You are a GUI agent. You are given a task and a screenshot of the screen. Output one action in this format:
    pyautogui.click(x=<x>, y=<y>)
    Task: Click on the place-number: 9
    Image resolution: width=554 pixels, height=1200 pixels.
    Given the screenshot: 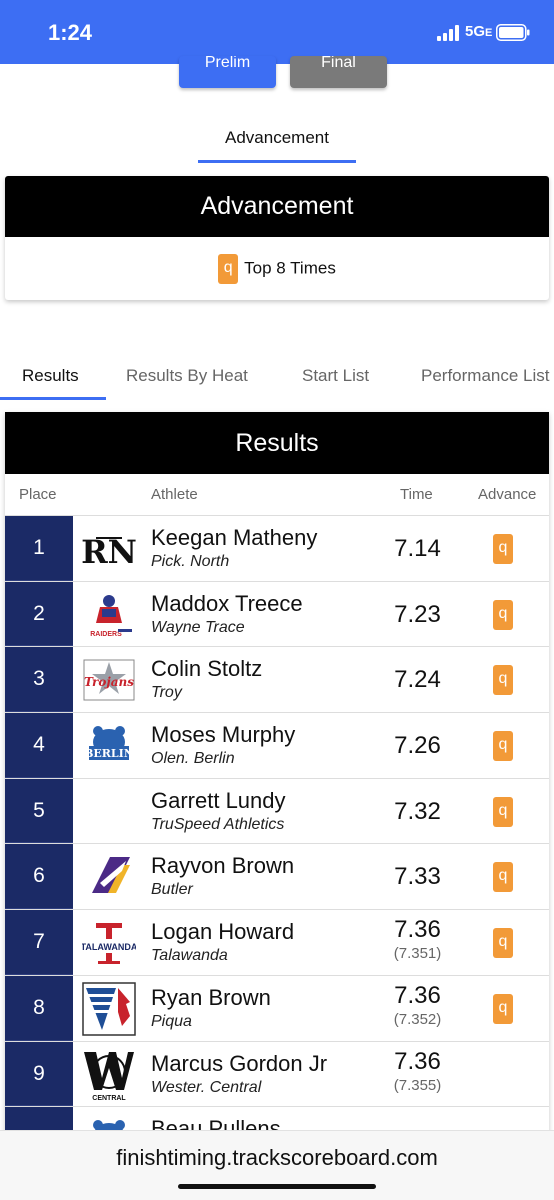 What is the action you would take?
    pyautogui.click(x=39, y=1074)
    